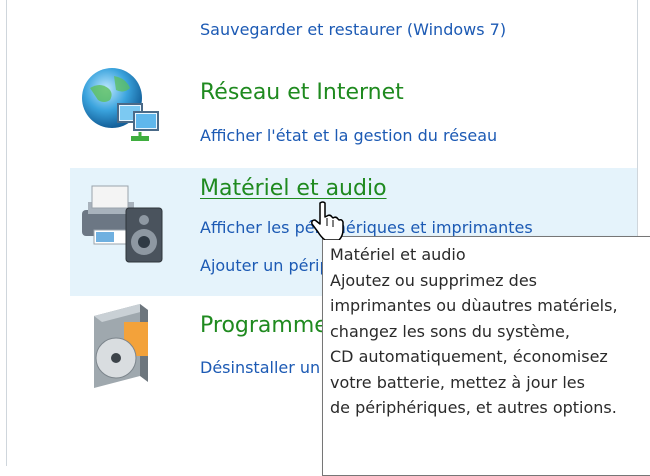 The height and width of the screenshot is (476, 650). I want to click on network-internet-heading: Réseau et Internet, so click(302, 92).